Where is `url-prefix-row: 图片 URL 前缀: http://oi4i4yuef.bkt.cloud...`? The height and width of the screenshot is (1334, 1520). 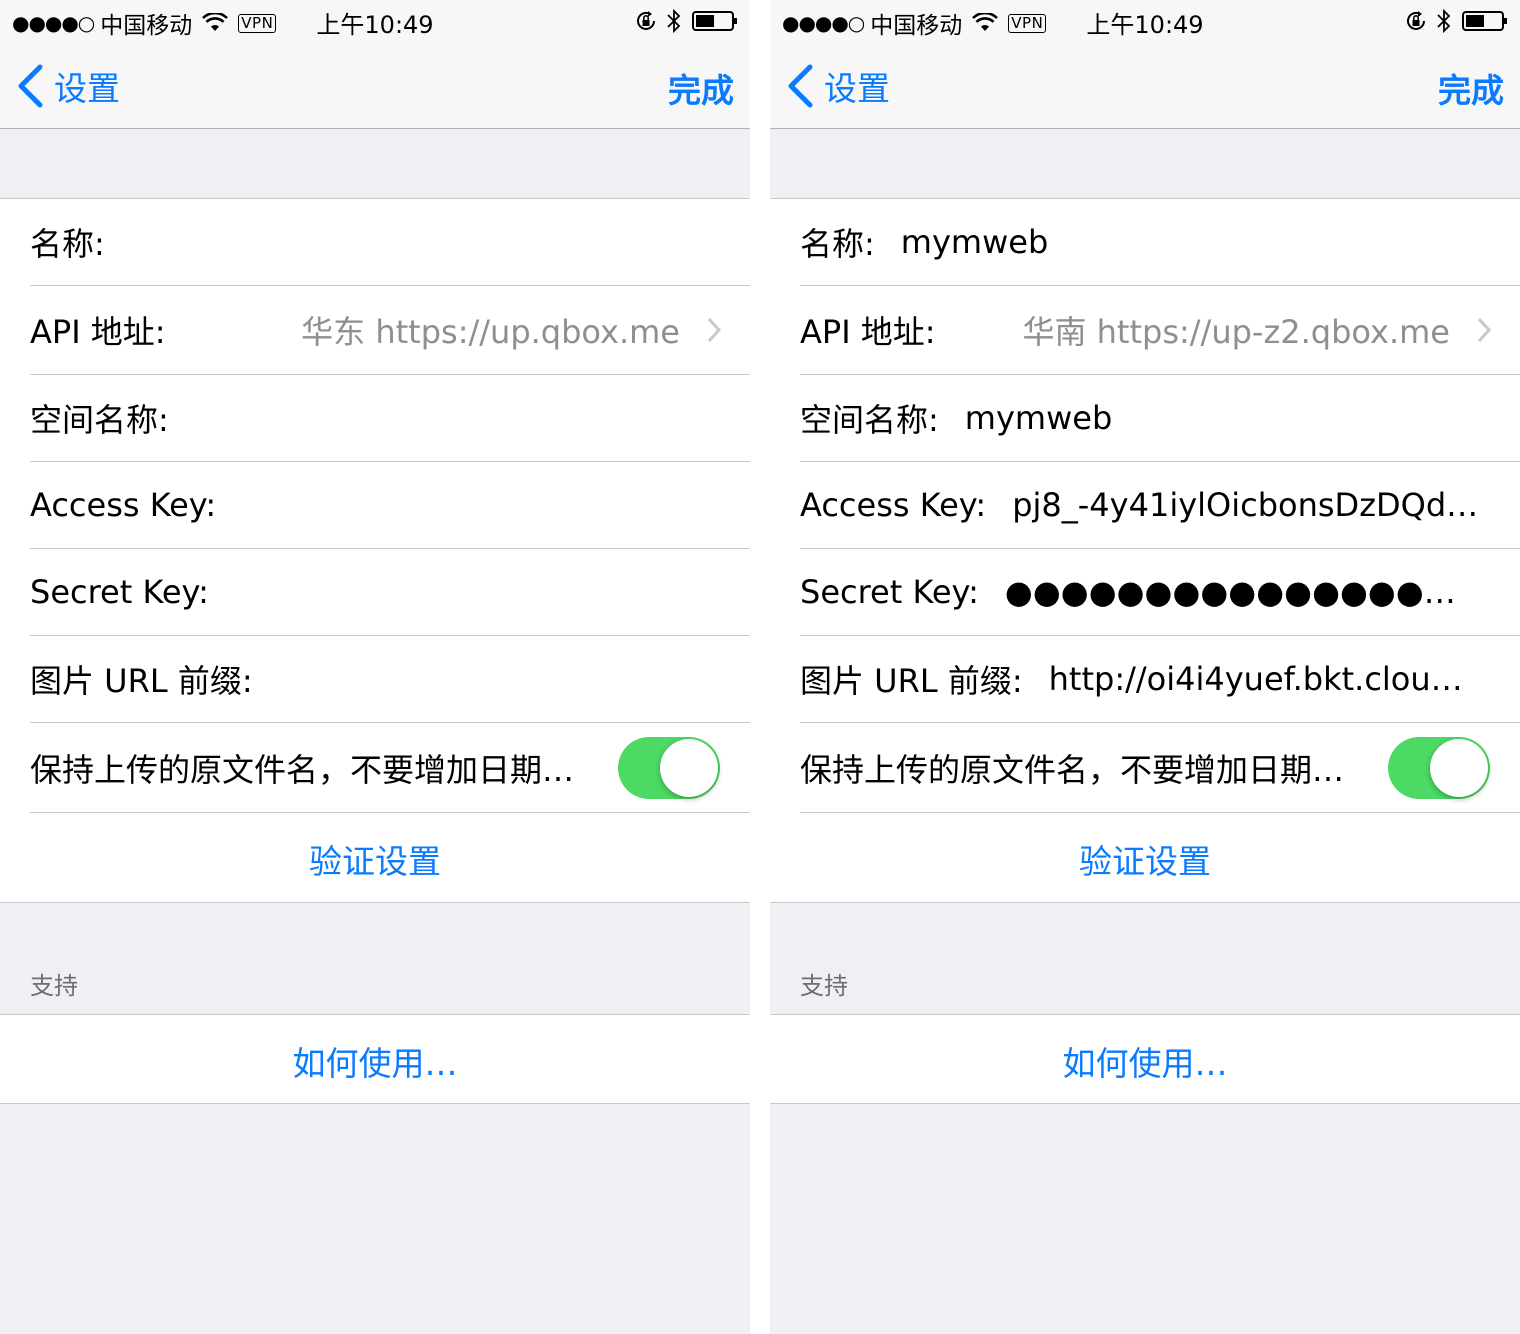 url-prefix-row: 图片 URL 前缀: http://oi4i4yuef.bkt.cloud... is located at coordinates (1160, 679).